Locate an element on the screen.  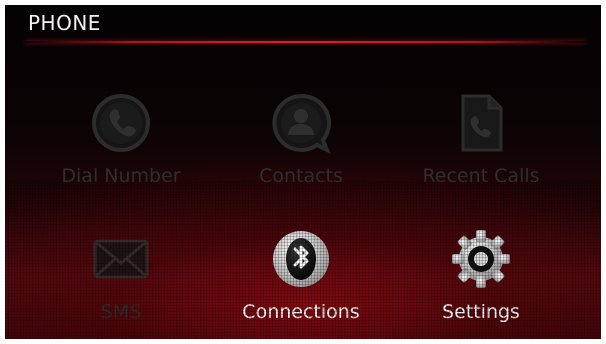
contacts-label: Contacts is located at coordinates (301, 176).